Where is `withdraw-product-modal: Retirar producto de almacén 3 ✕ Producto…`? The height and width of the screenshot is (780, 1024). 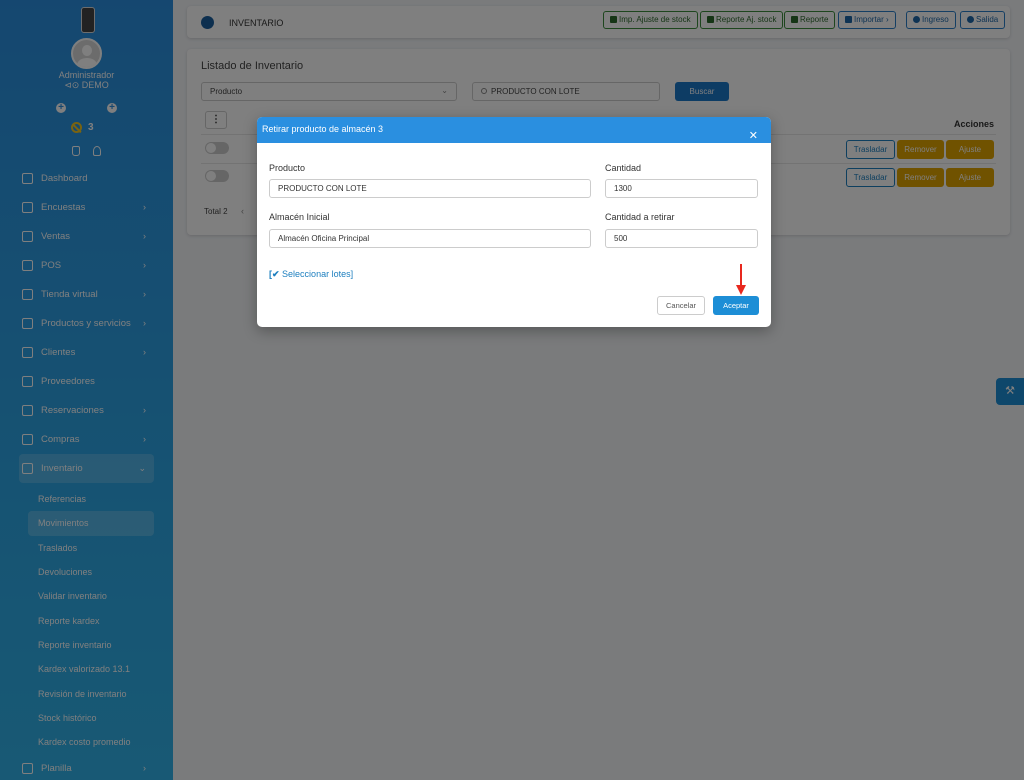 withdraw-product-modal: Retirar producto de almacén 3 ✕ Producto… is located at coordinates (514, 222).